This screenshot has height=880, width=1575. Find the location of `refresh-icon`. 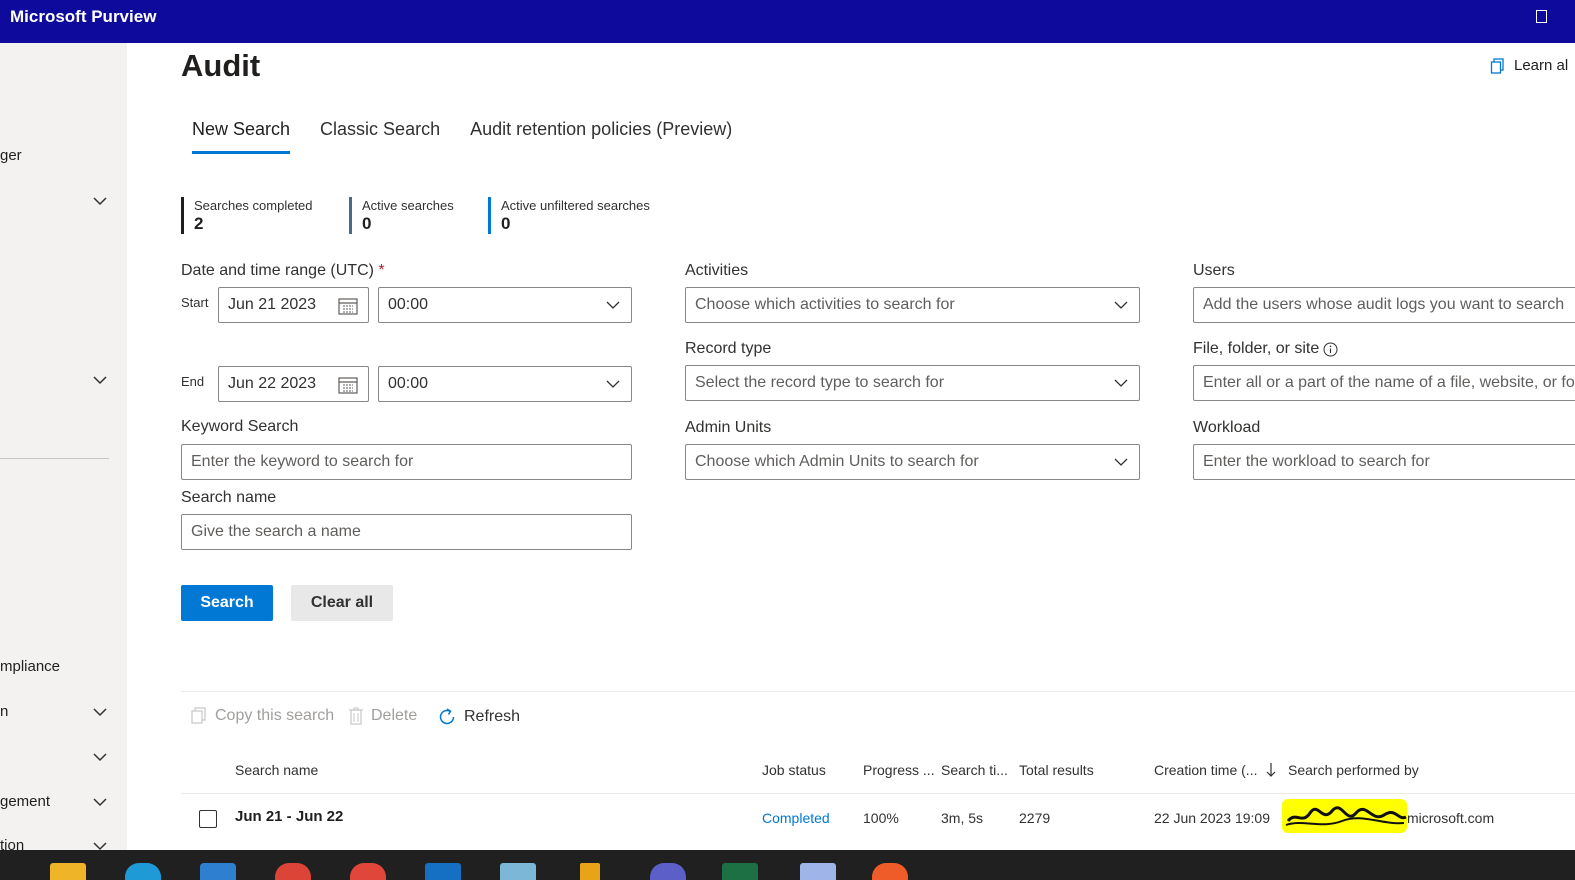

refresh-icon is located at coordinates (447, 716).